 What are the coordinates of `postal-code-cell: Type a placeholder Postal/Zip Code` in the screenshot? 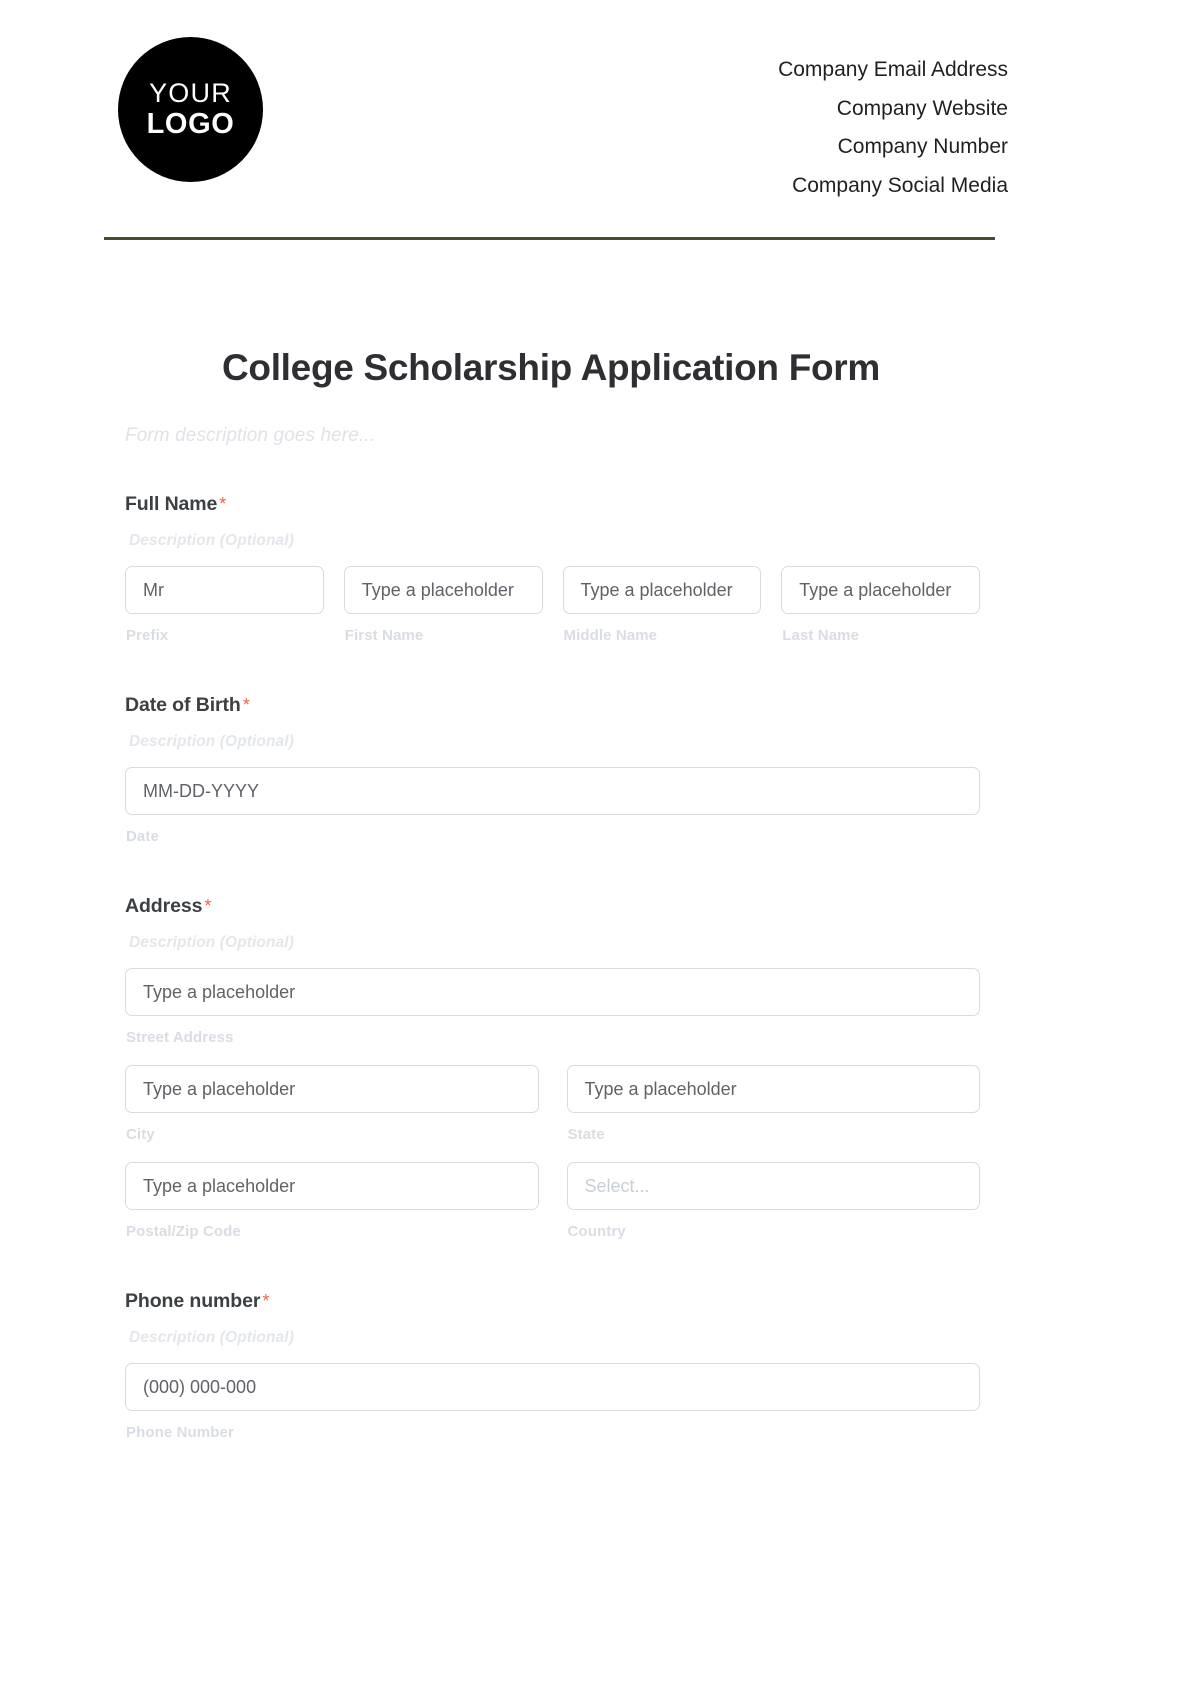 It's located at (332, 1201).